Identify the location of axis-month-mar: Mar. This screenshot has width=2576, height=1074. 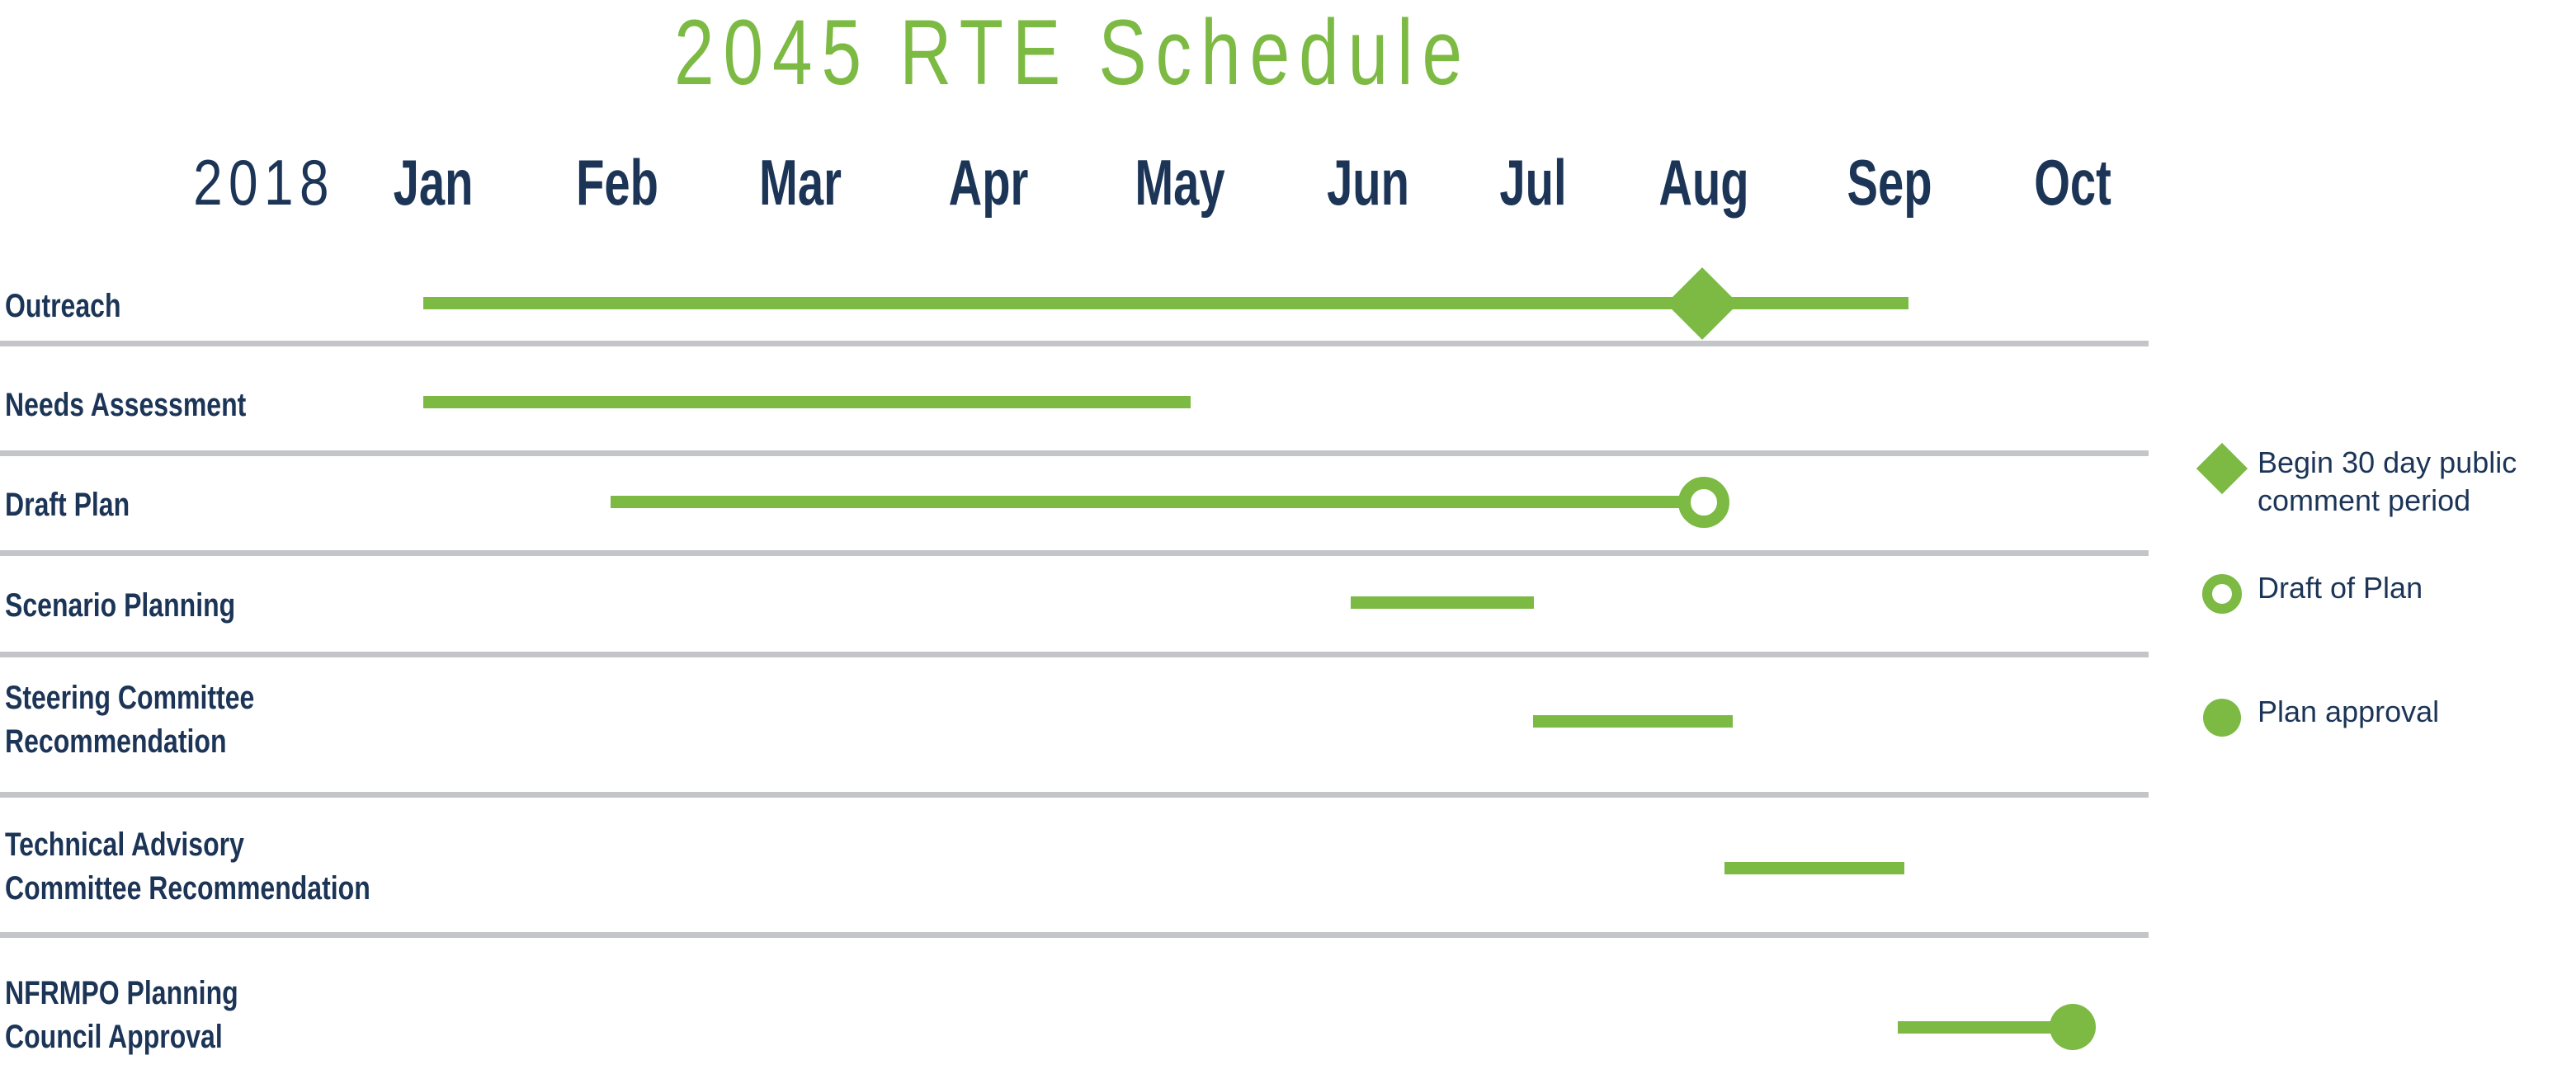
(800, 183).